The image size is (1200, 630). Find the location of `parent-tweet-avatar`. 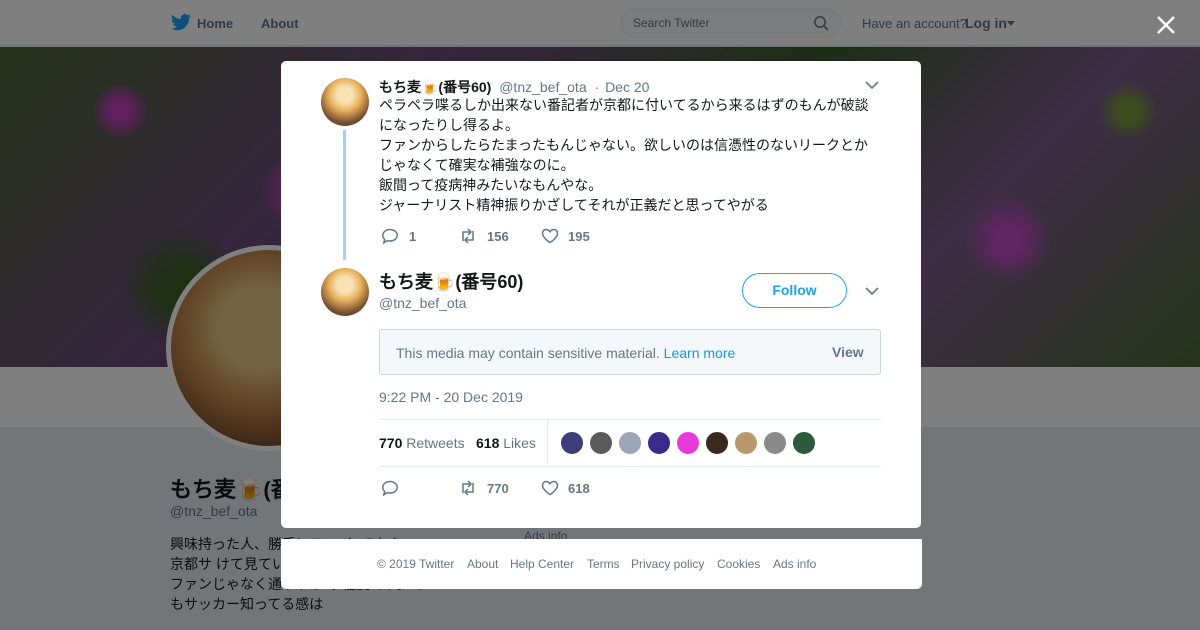

parent-tweet-avatar is located at coordinates (345, 102).